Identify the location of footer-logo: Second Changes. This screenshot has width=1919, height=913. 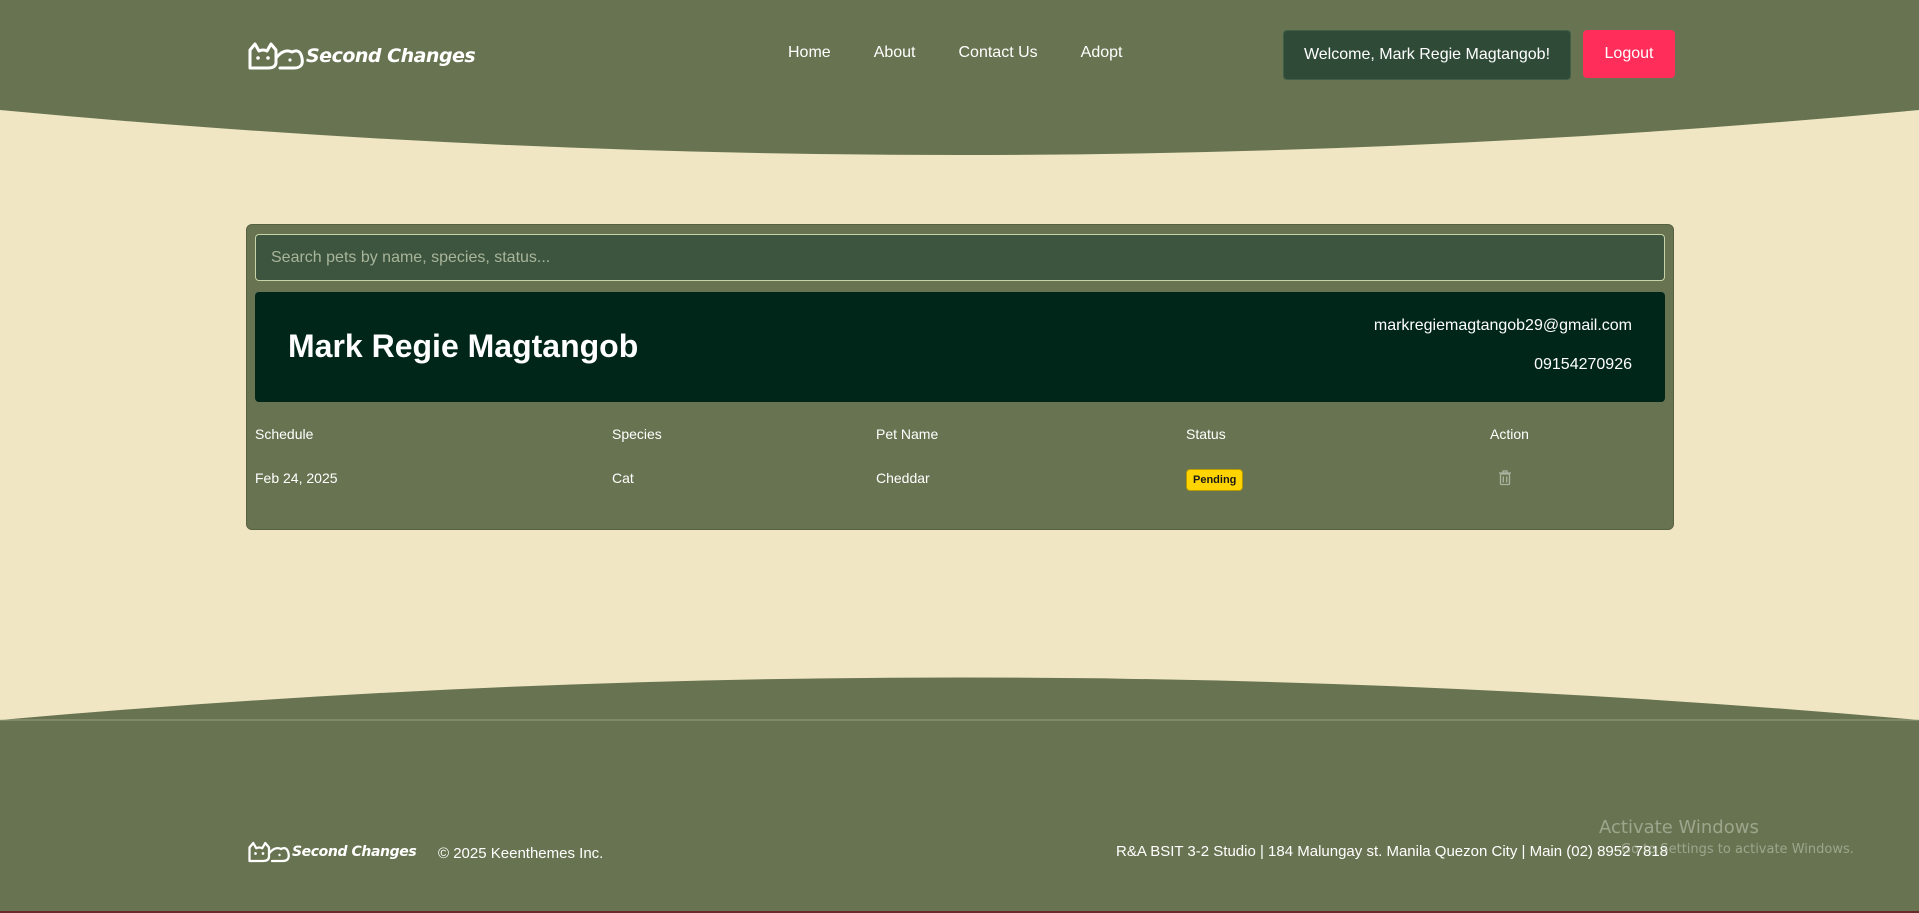
(331, 852).